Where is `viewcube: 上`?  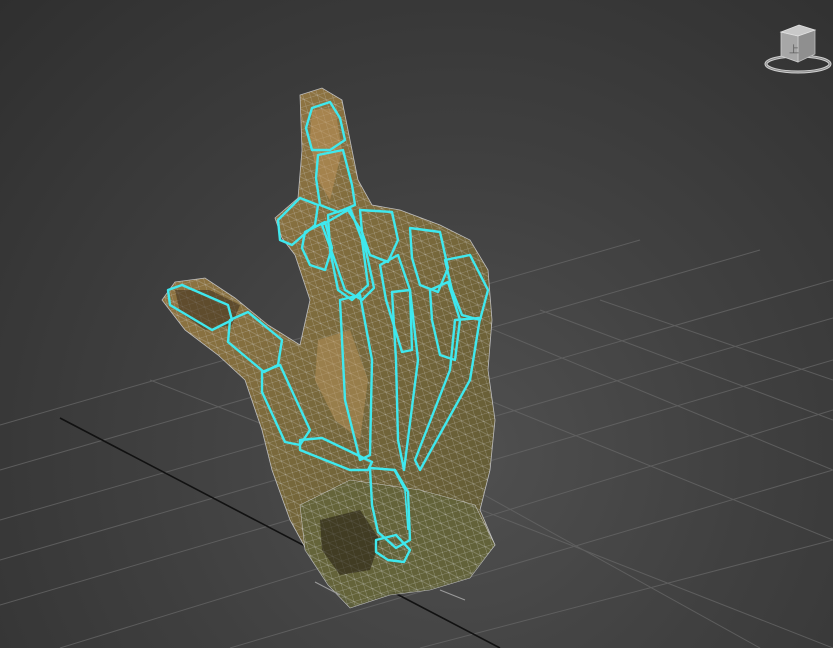 viewcube: 上 is located at coordinates (798, 50).